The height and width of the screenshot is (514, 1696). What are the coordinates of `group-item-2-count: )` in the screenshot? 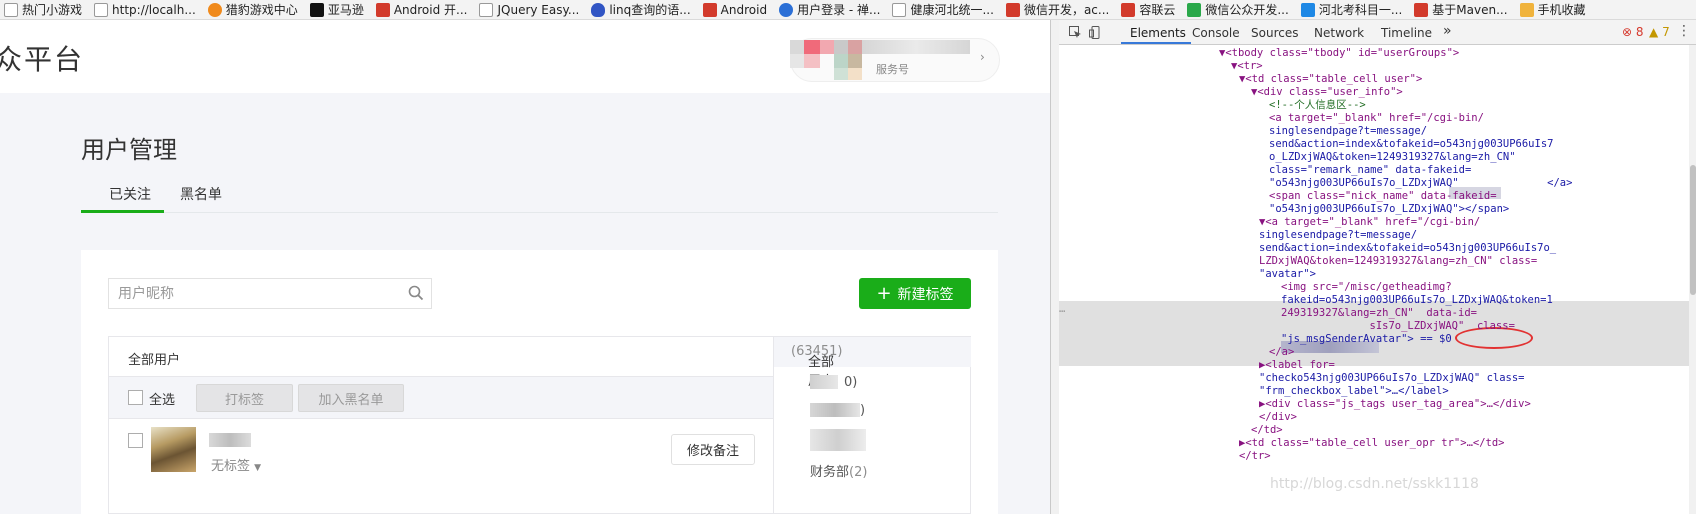 It's located at (862, 410).